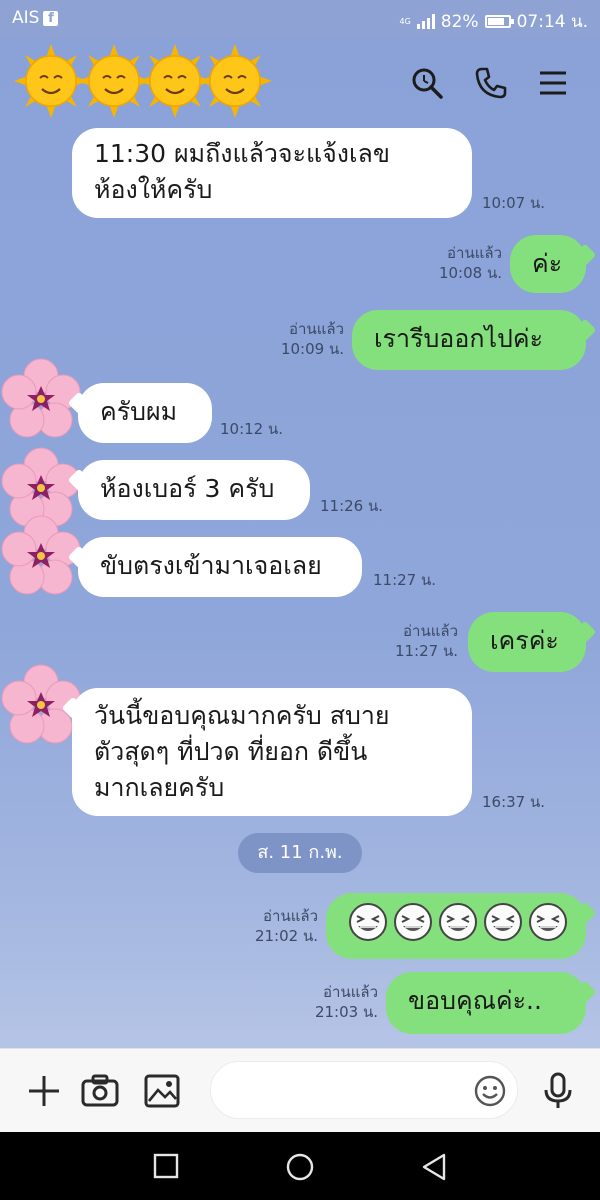  I want to click on search-icon, so click(427, 83).